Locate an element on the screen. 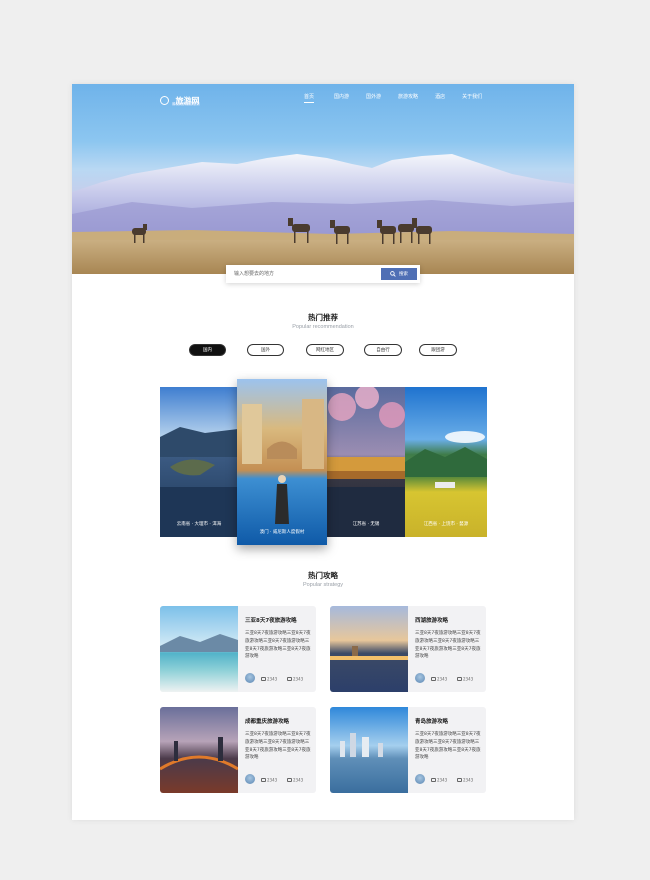  strategy-title-text: 三亚8天7夜旅游攻略 is located at coordinates (271, 621).